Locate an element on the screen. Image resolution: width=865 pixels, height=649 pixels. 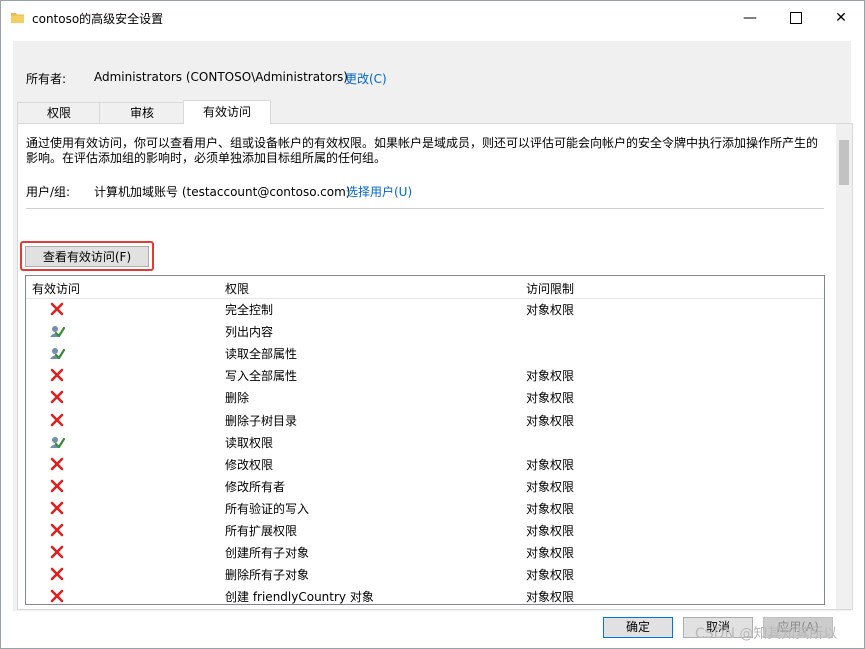
owner-value: Administrators (CONTOSO\Administrators) is located at coordinates (221, 77).